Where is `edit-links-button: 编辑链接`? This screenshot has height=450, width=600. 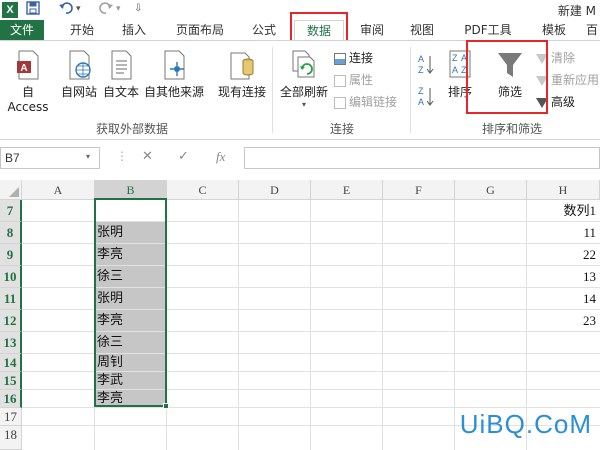 edit-links-button: 编辑链接 is located at coordinates (365, 102).